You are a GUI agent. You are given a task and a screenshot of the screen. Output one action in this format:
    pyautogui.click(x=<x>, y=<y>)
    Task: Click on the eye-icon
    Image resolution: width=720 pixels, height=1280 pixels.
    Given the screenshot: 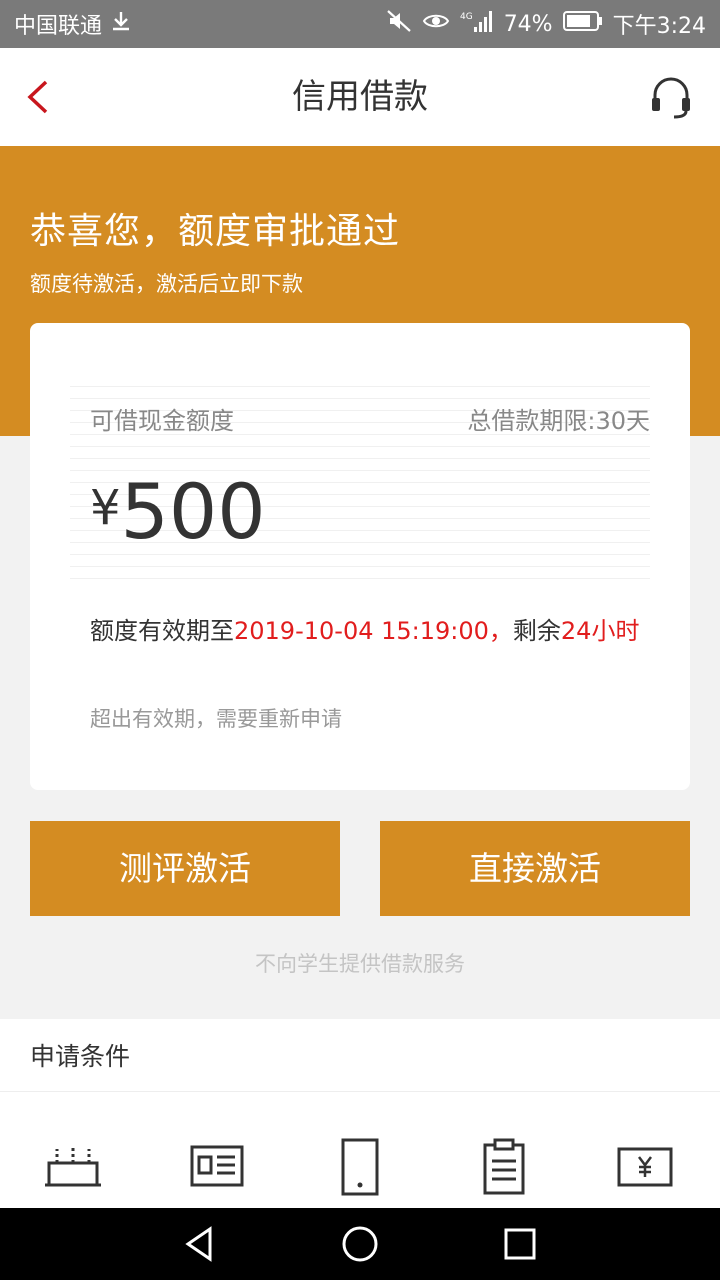 What is the action you would take?
    pyautogui.click(x=436, y=24)
    